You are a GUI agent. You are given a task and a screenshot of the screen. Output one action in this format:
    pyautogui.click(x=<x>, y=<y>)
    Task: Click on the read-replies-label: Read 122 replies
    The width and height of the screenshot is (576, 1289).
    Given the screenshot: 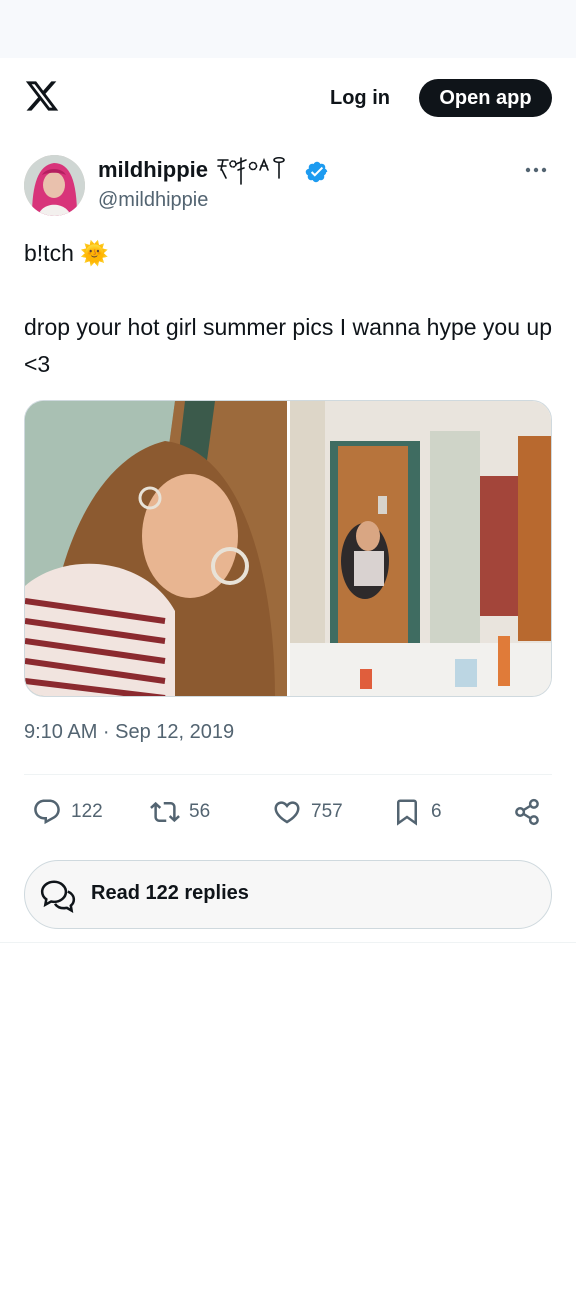 What is the action you would take?
    pyautogui.click(x=170, y=893)
    